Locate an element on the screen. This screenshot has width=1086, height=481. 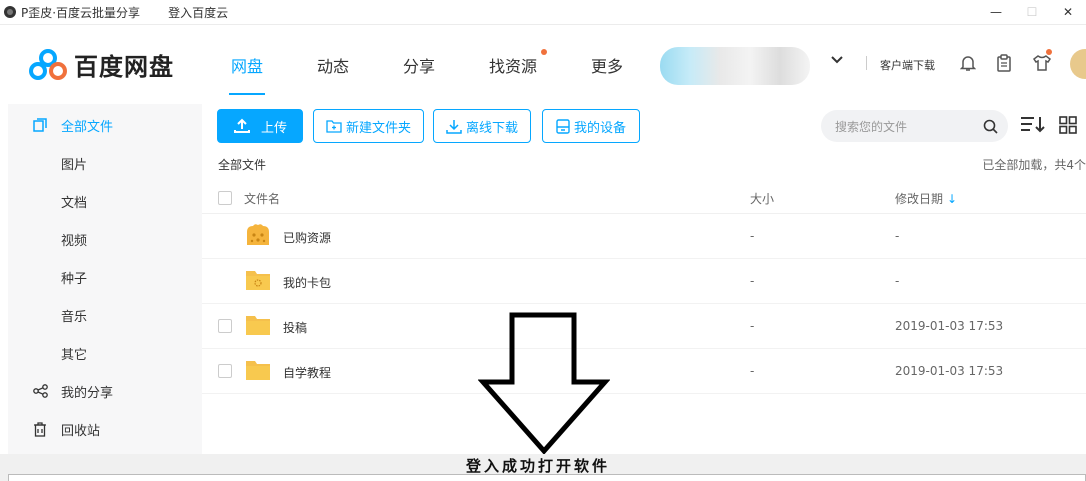
sort-list-icon is located at coordinates (1033, 125).